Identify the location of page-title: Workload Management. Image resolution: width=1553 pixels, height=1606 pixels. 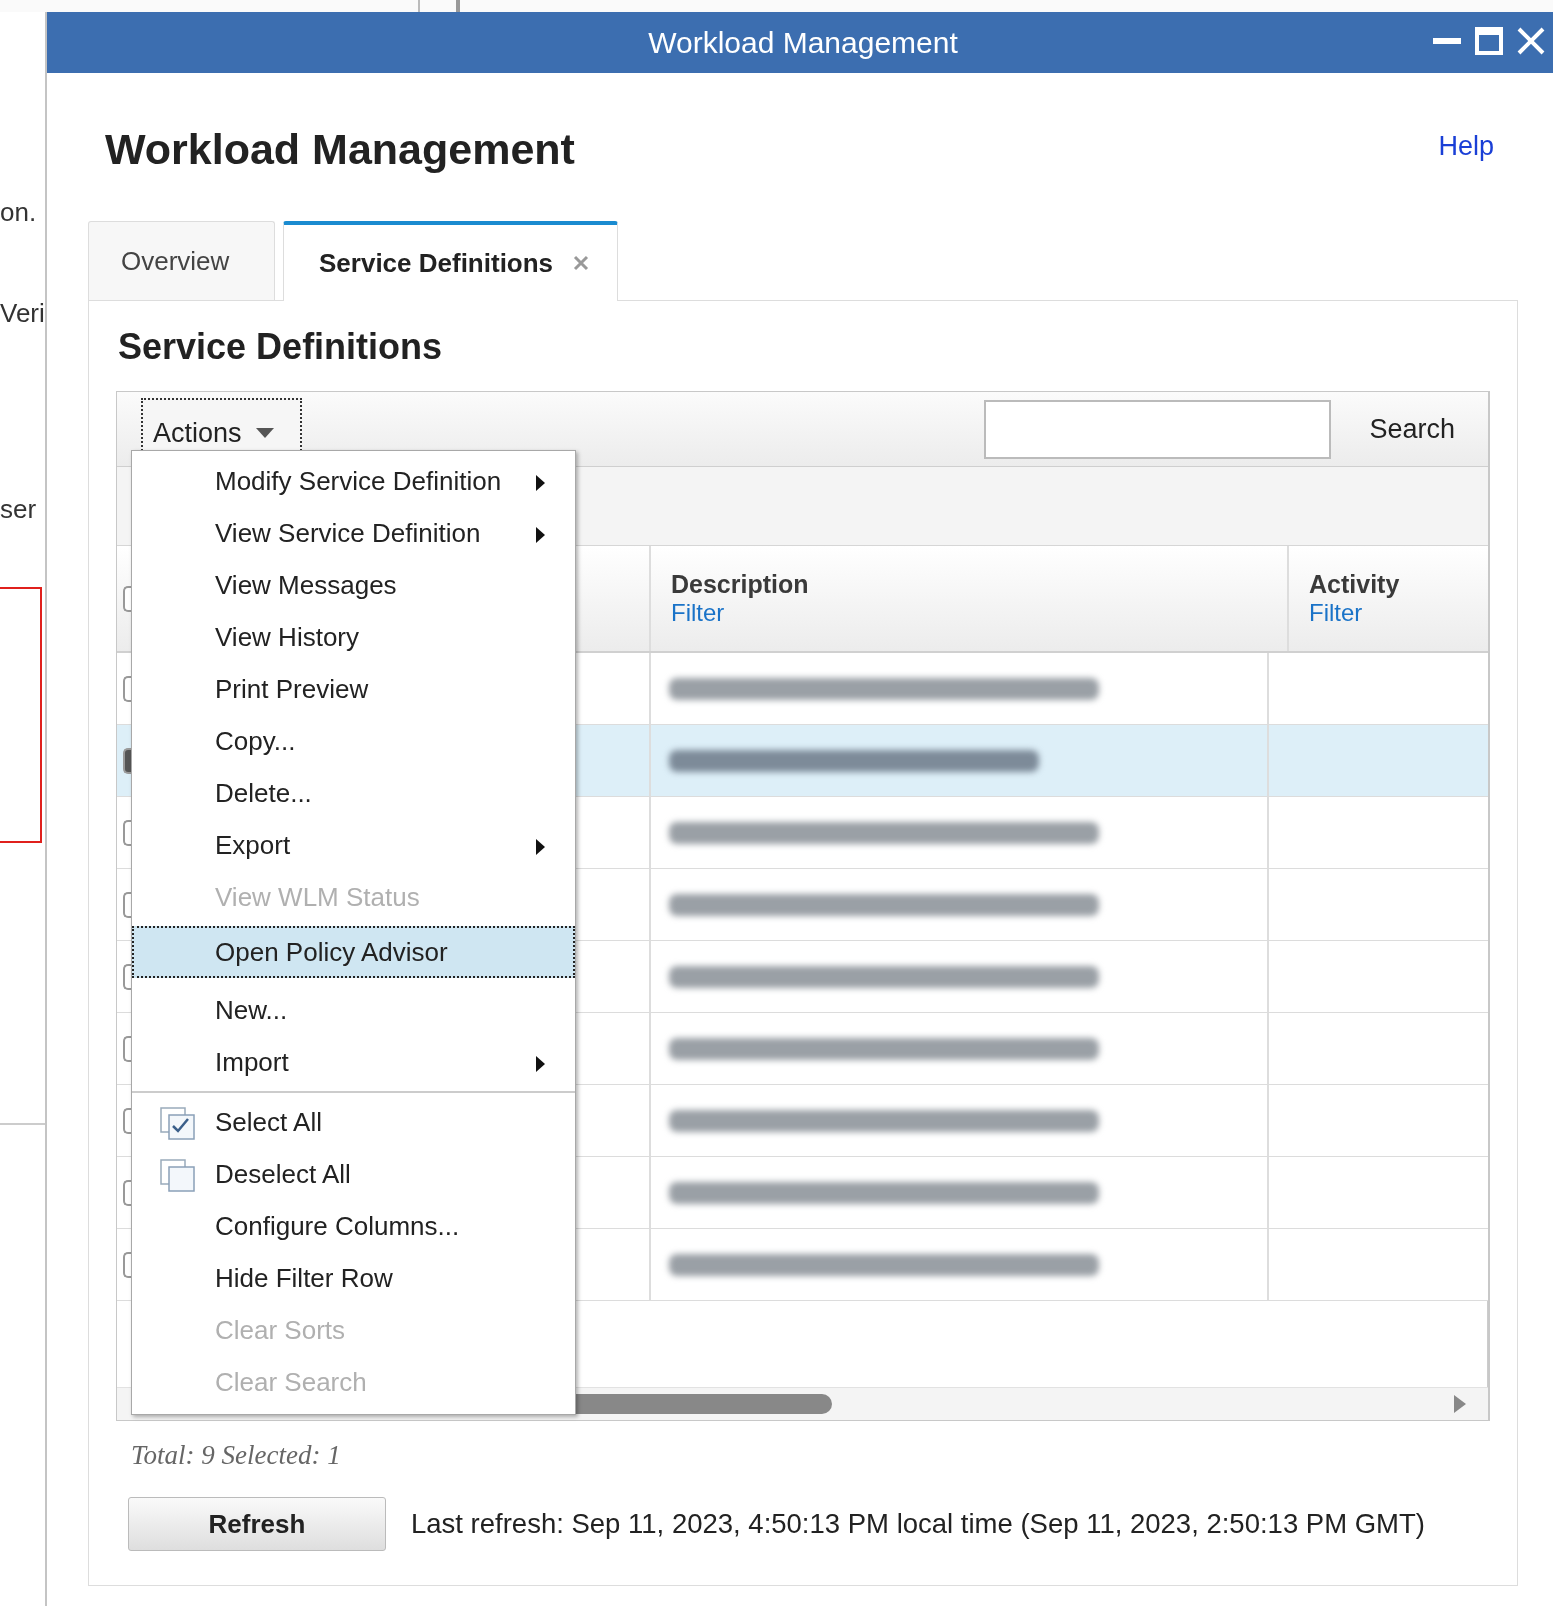
(340, 149).